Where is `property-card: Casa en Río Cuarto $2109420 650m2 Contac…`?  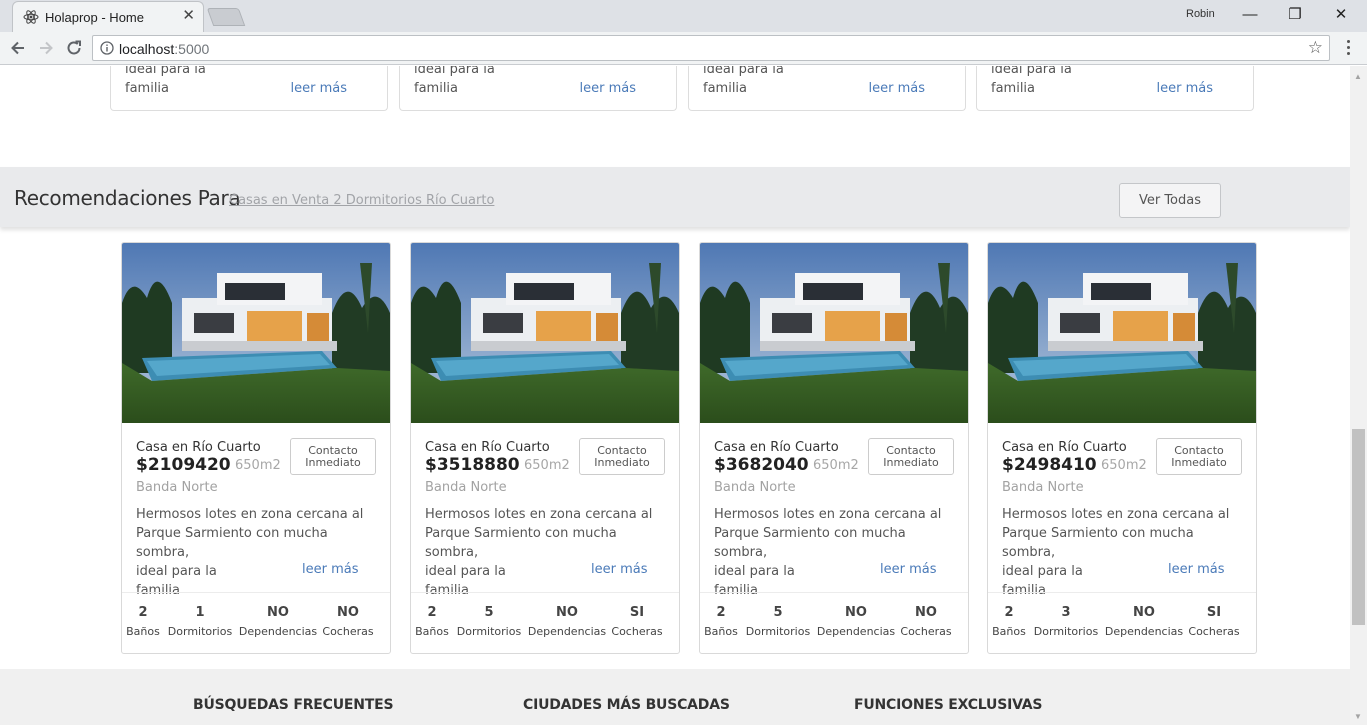
property-card: Casa en Río Cuarto $2109420 650m2 Contac… is located at coordinates (256, 448).